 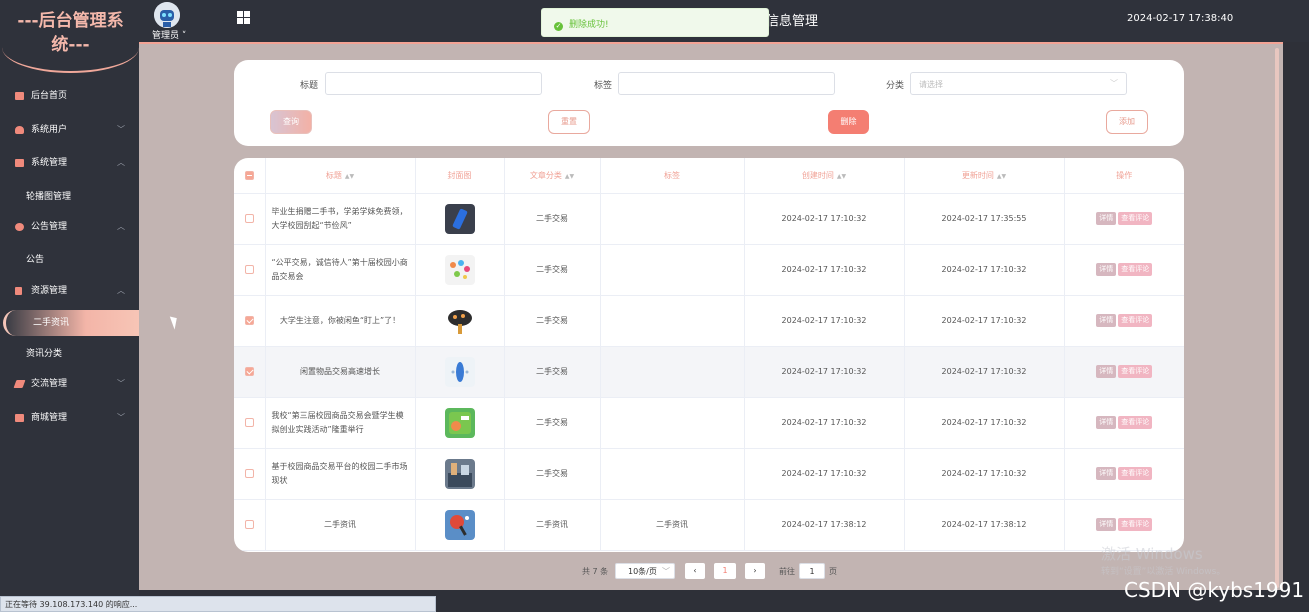 What do you see at coordinates (19, 96) in the screenshot?
I see `monitor-icon` at bounding box center [19, 96].